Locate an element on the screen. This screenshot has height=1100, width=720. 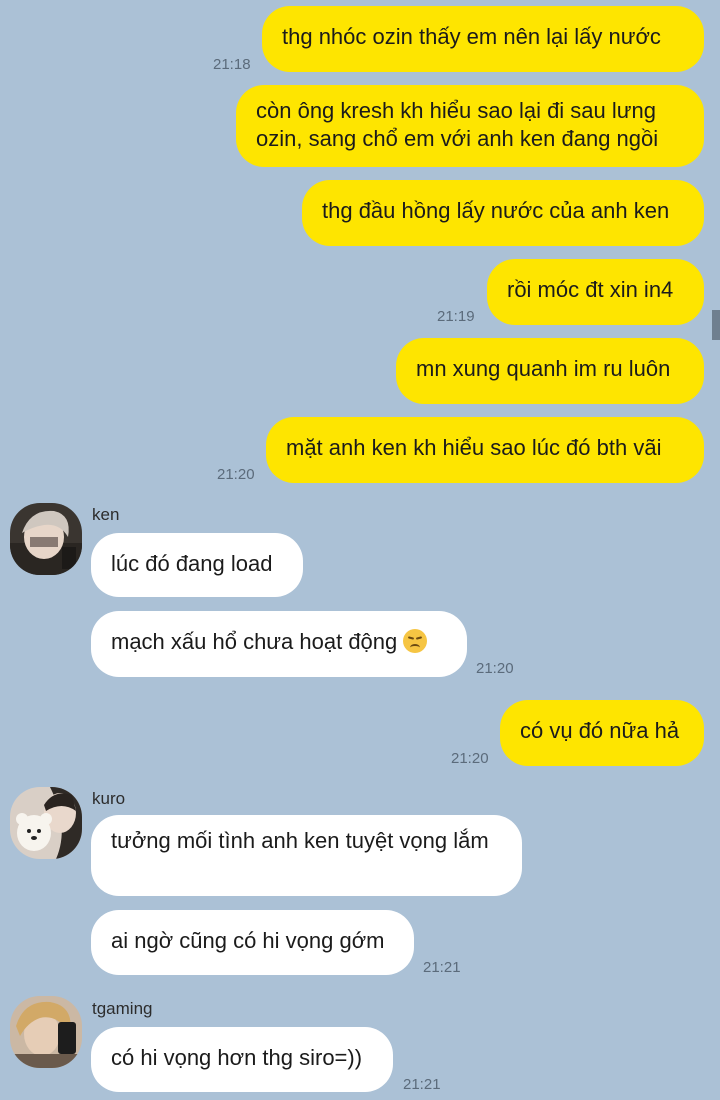
their-message-bubble: có hi vọng hơn thg siro=)) is located at coordinates (242, 1059).